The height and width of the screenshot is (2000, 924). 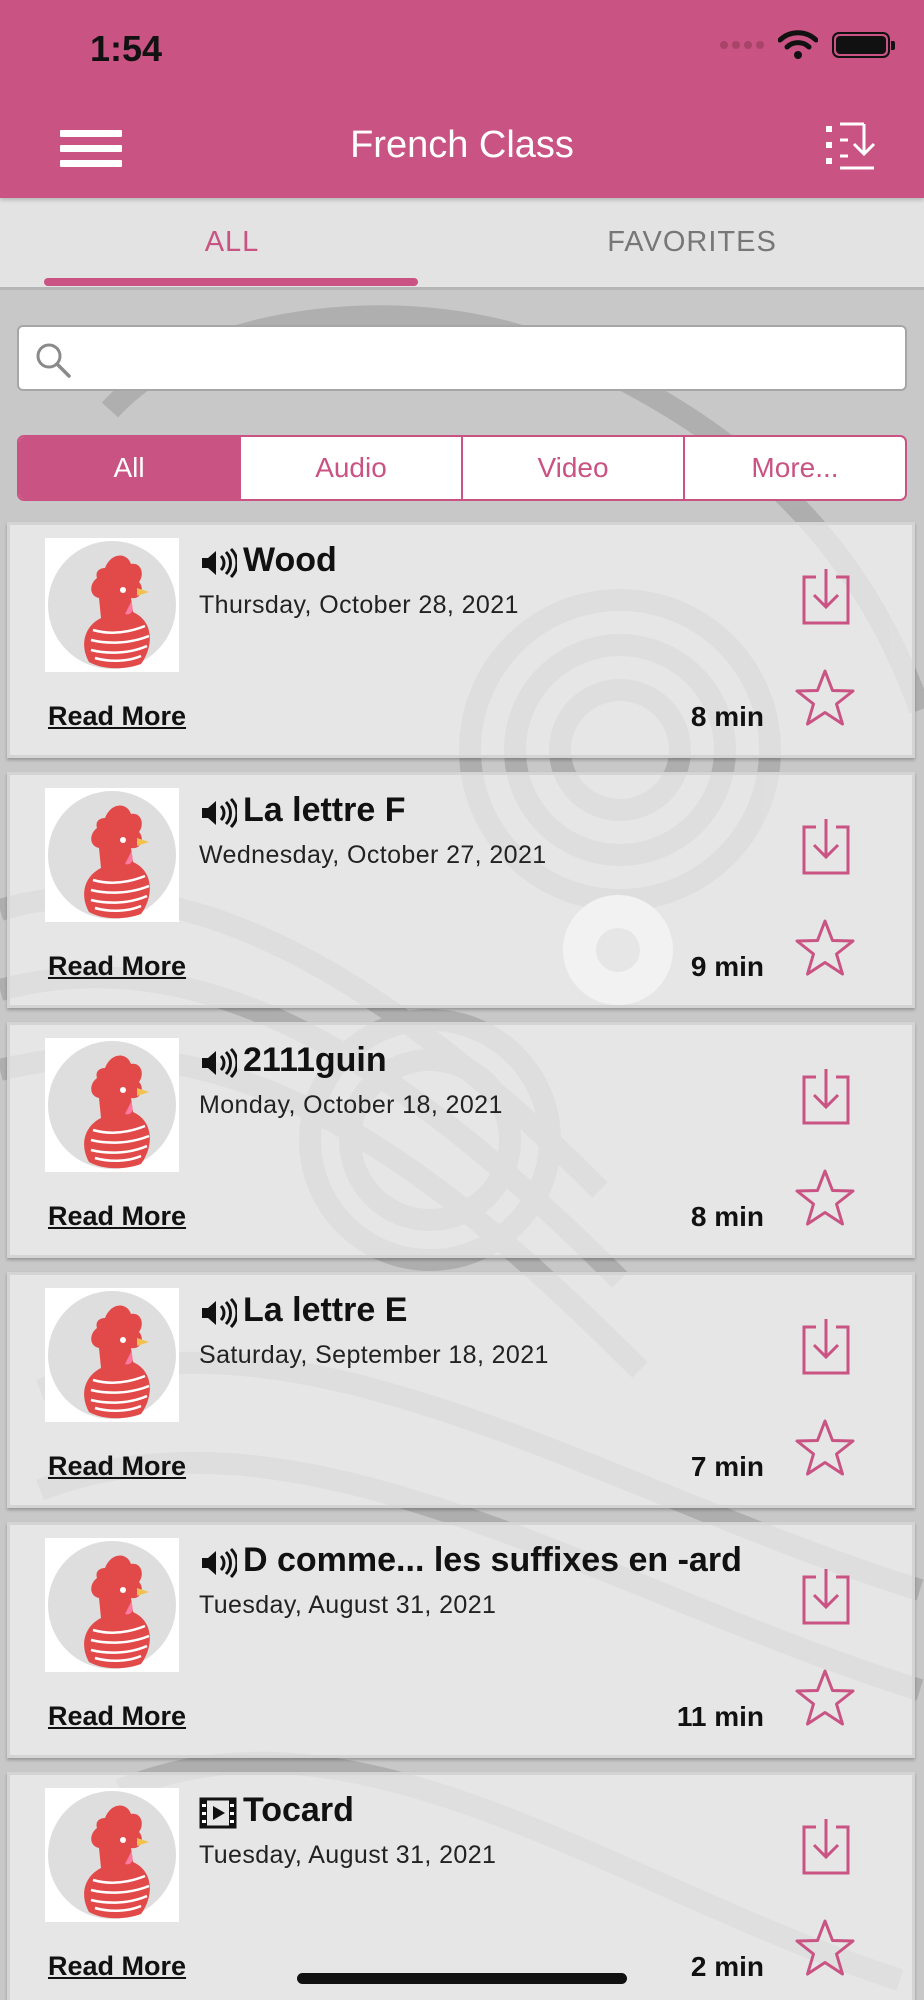 I want to click on status-time: 1:54, so click(x=126, y=48).